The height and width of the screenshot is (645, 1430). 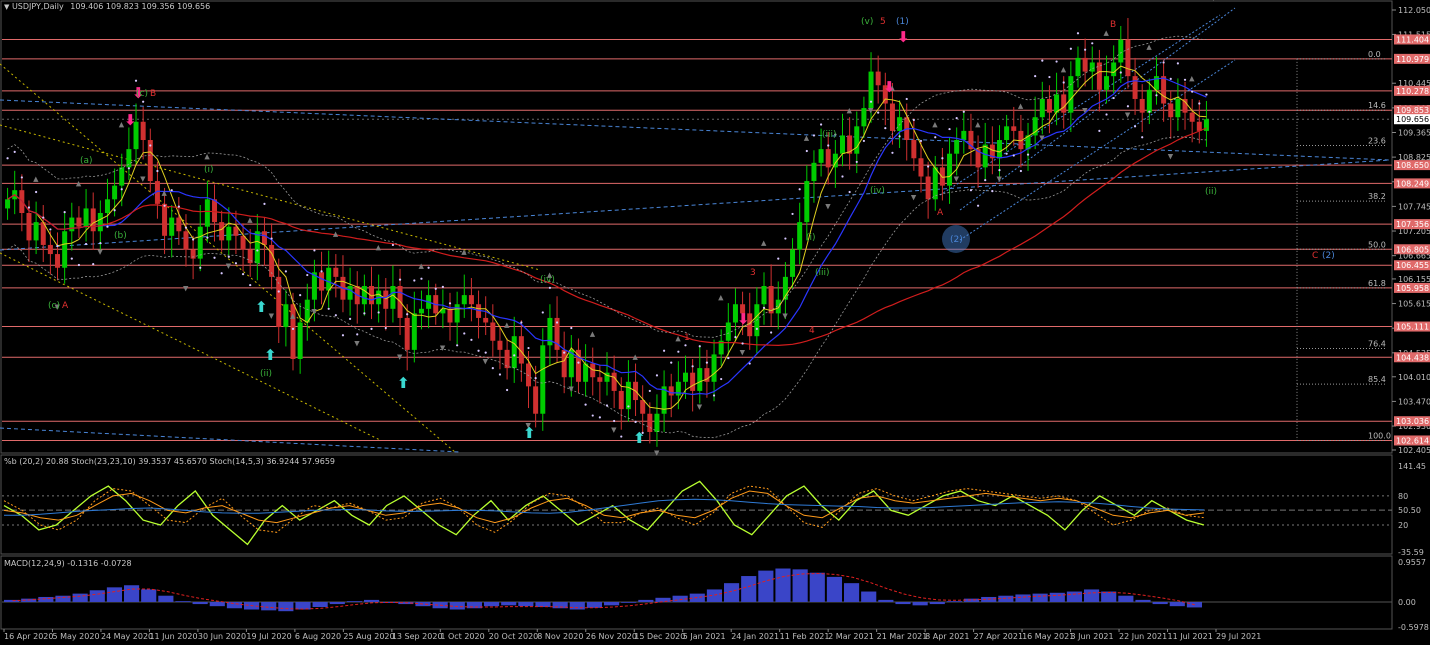 What do you see at coordinates (1412, 119) in the screenshot?
I see `current-price-tag: 109.656` at bounding box center [1412, 119].